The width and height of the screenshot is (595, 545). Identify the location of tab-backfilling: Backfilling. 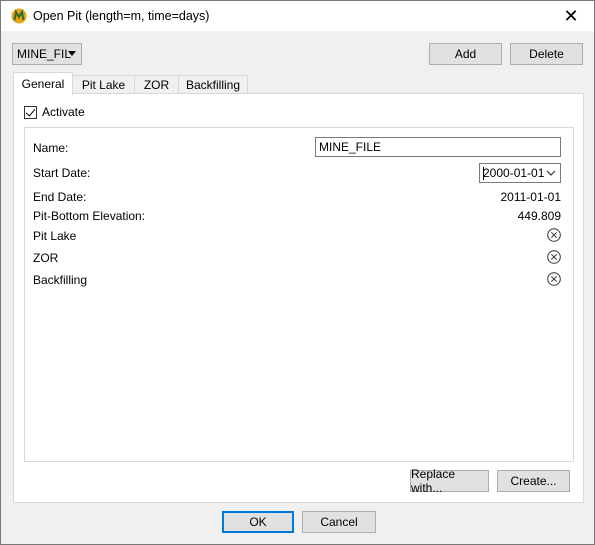
(213, 84).